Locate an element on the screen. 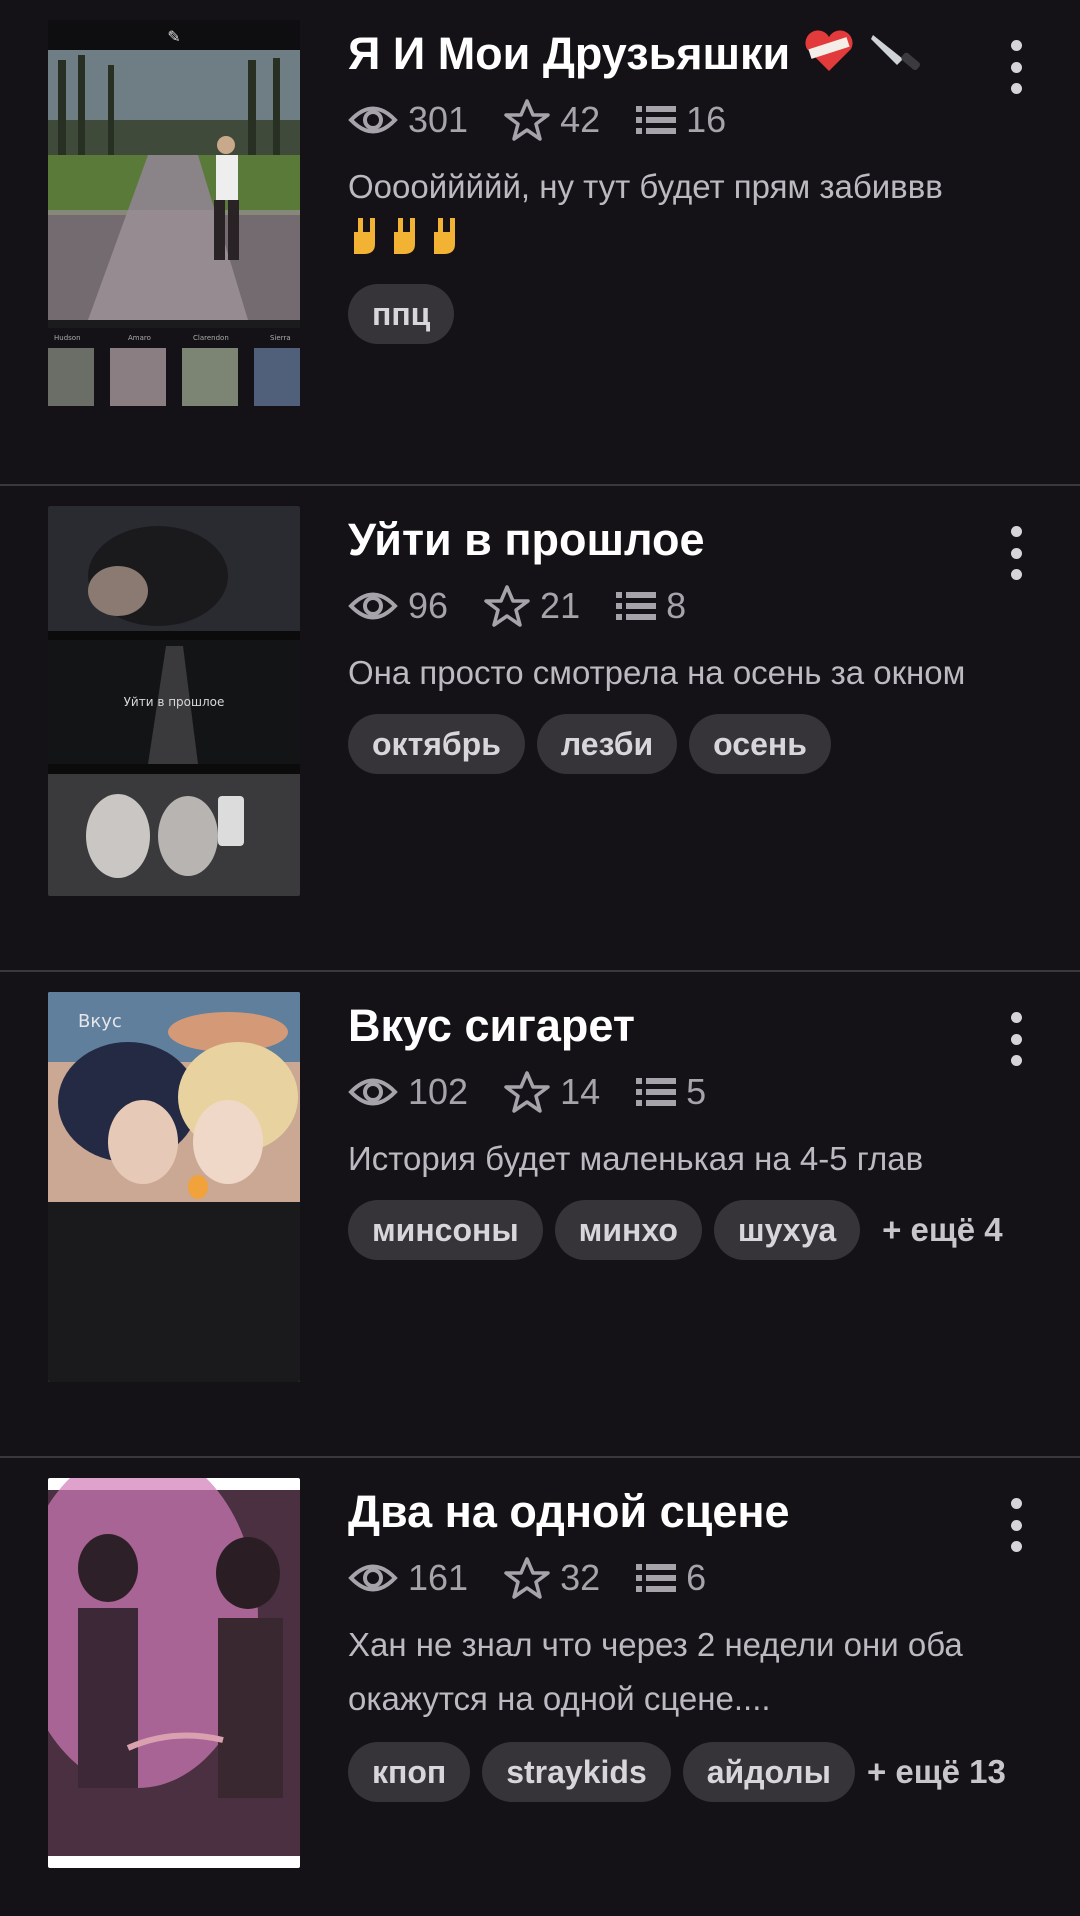  tag: минсоны is located at coordinates (445, 1230).